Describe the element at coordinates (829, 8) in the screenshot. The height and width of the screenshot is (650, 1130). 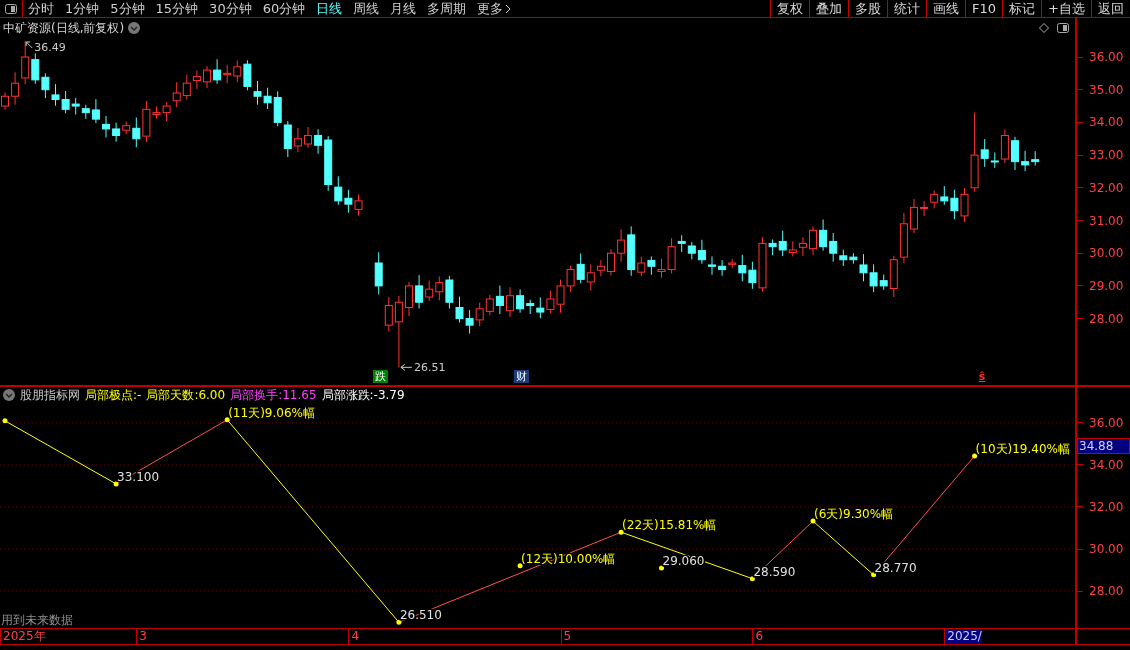
I see `toolbar-button: 叠加` at that location.